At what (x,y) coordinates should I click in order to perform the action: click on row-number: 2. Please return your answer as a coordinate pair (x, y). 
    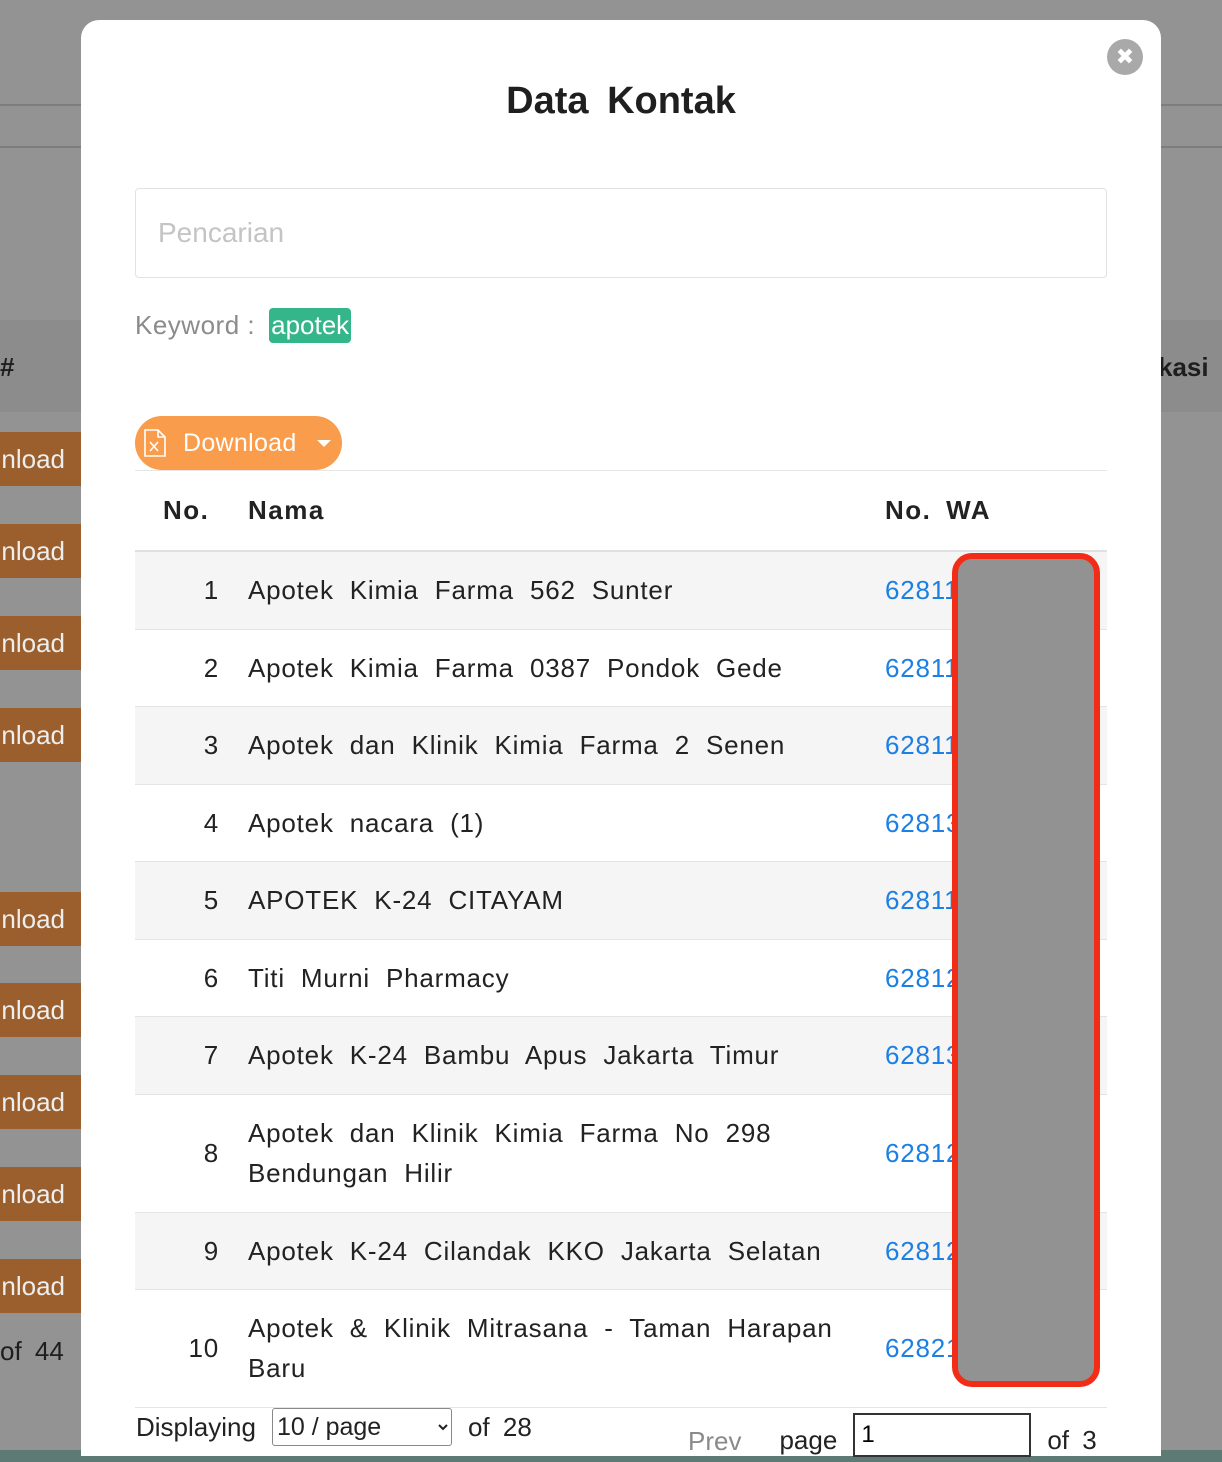
    Looking at the image, I should click on (191, 668).